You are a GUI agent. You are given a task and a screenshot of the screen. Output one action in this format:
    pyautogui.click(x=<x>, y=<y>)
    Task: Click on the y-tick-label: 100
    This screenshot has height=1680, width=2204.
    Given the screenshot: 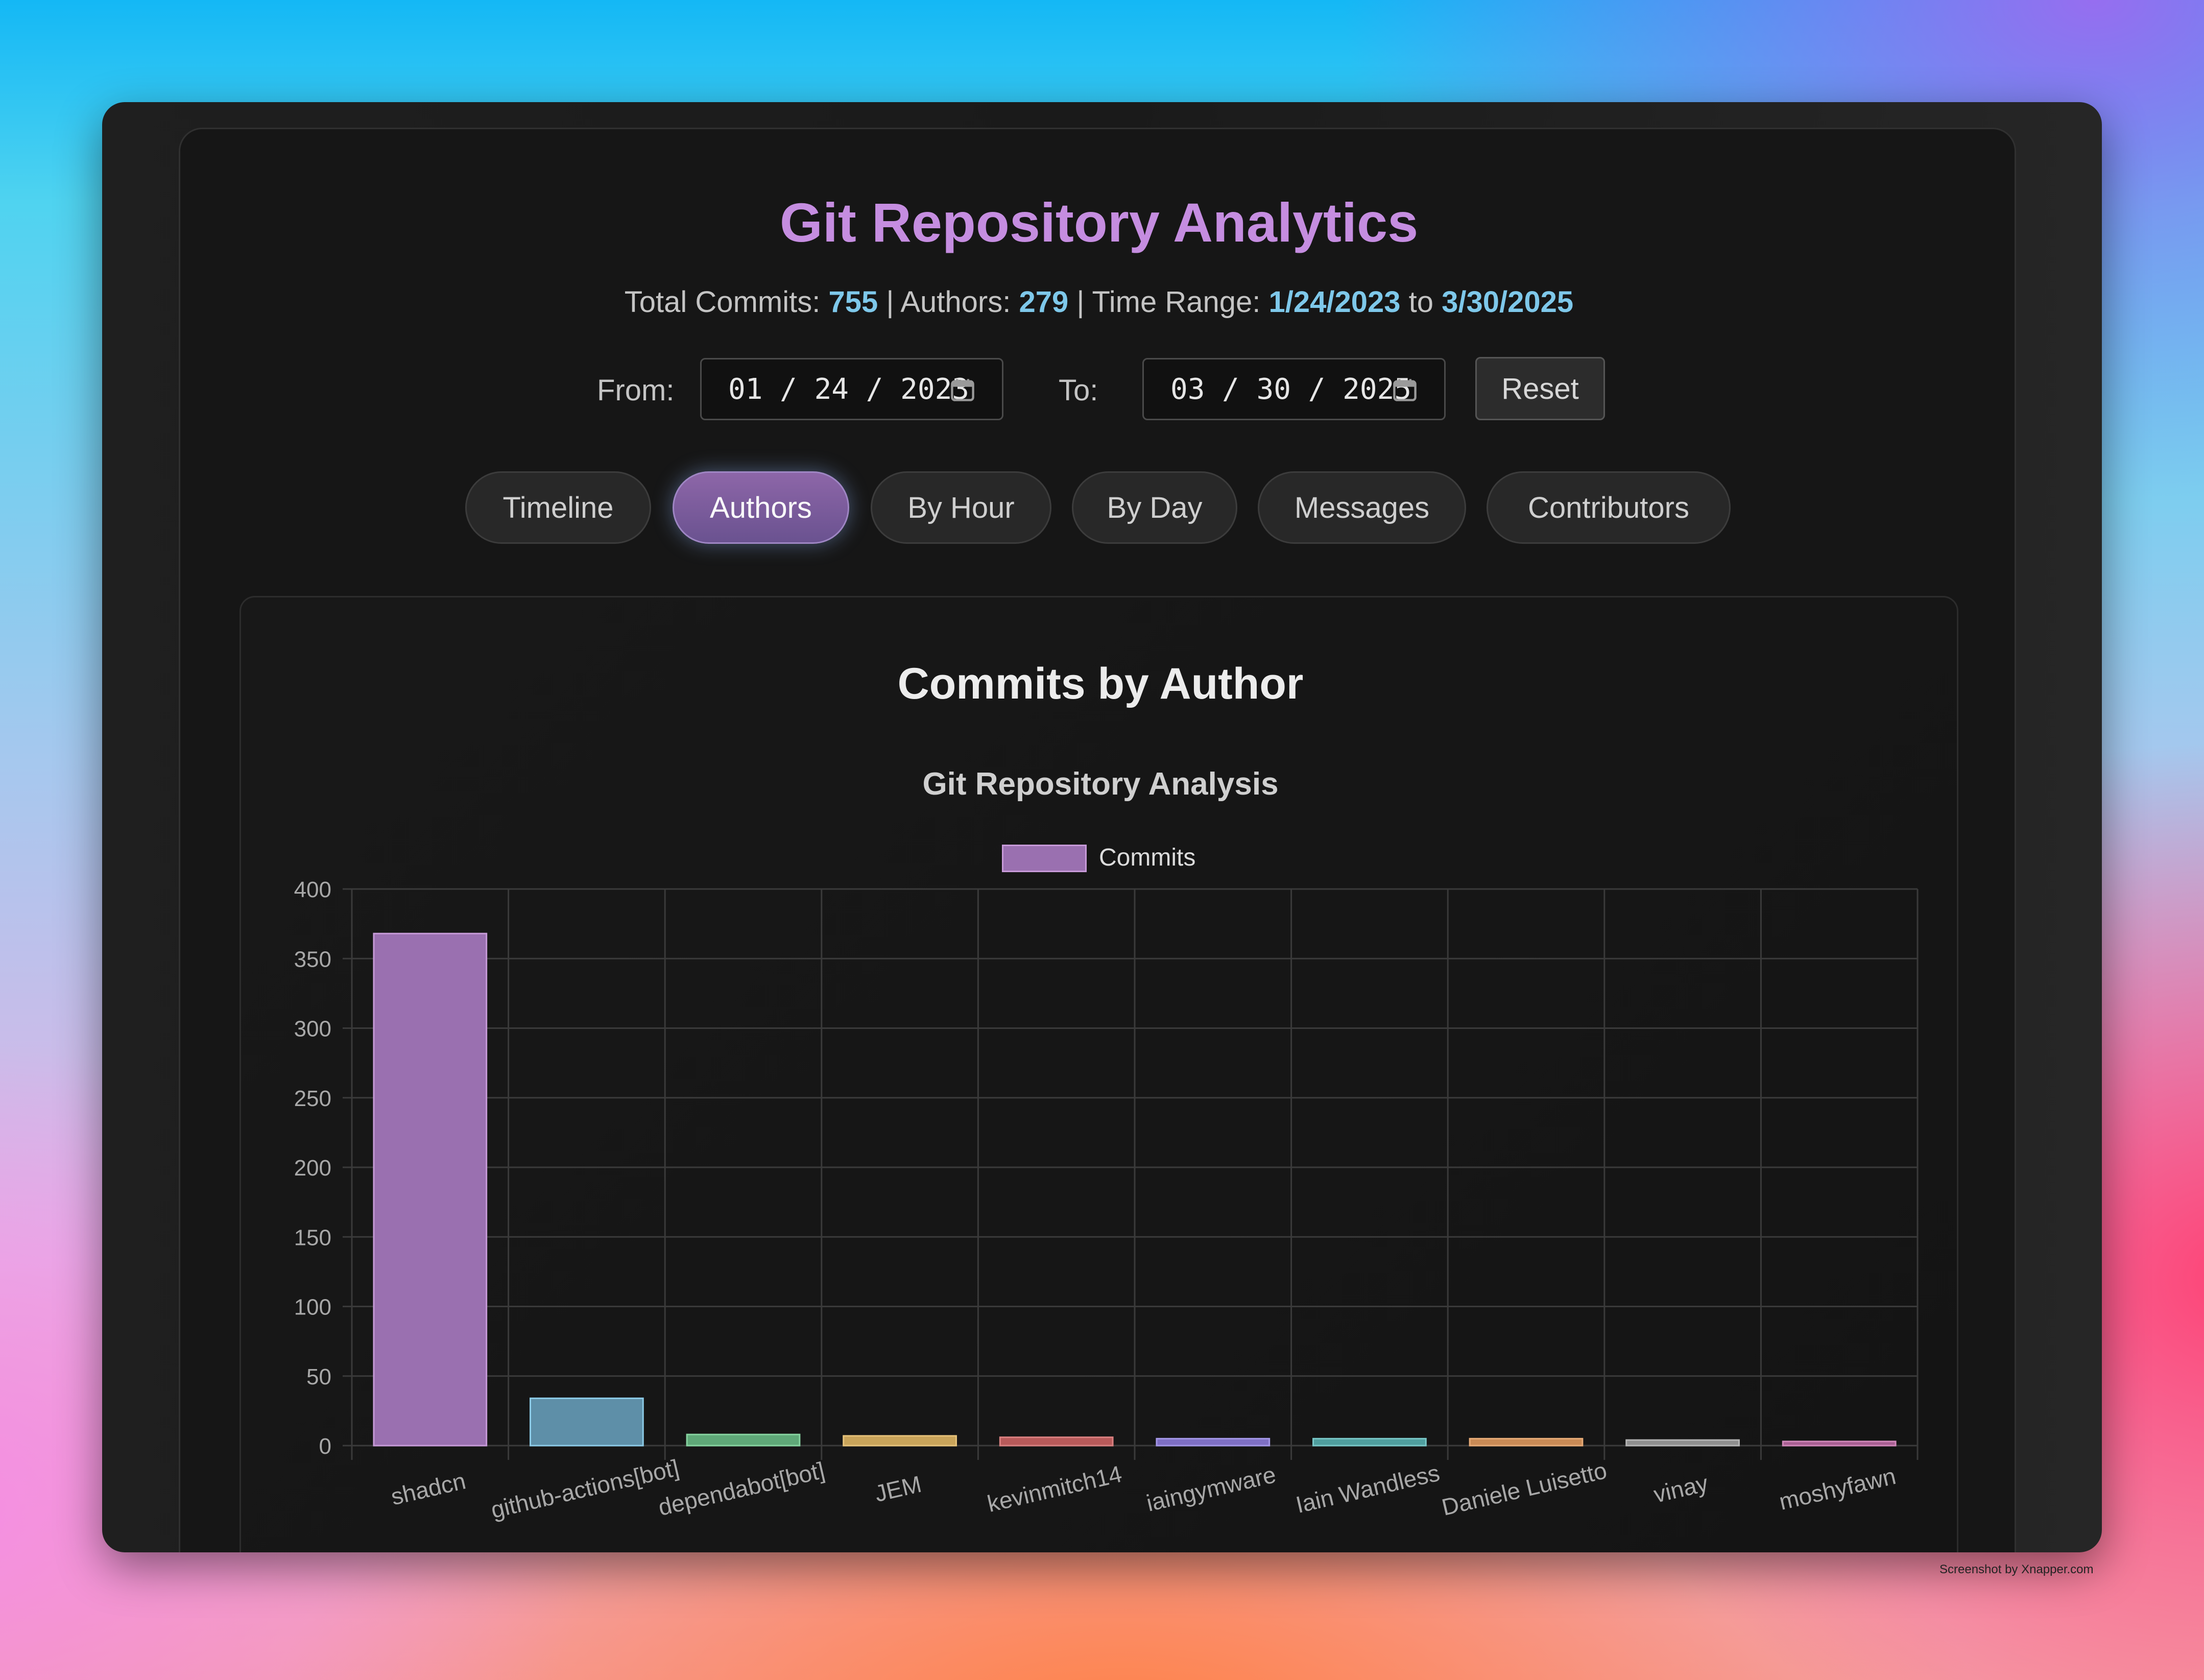 What is the action you would take?
    pyautogui.click(x=312, y=1307)
    